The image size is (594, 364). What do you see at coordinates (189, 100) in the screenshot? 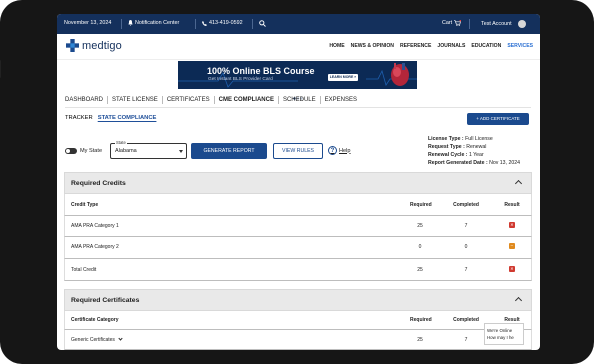
I see `tab-certificates: CERTIFICATES` at bounding box center [189, 100].